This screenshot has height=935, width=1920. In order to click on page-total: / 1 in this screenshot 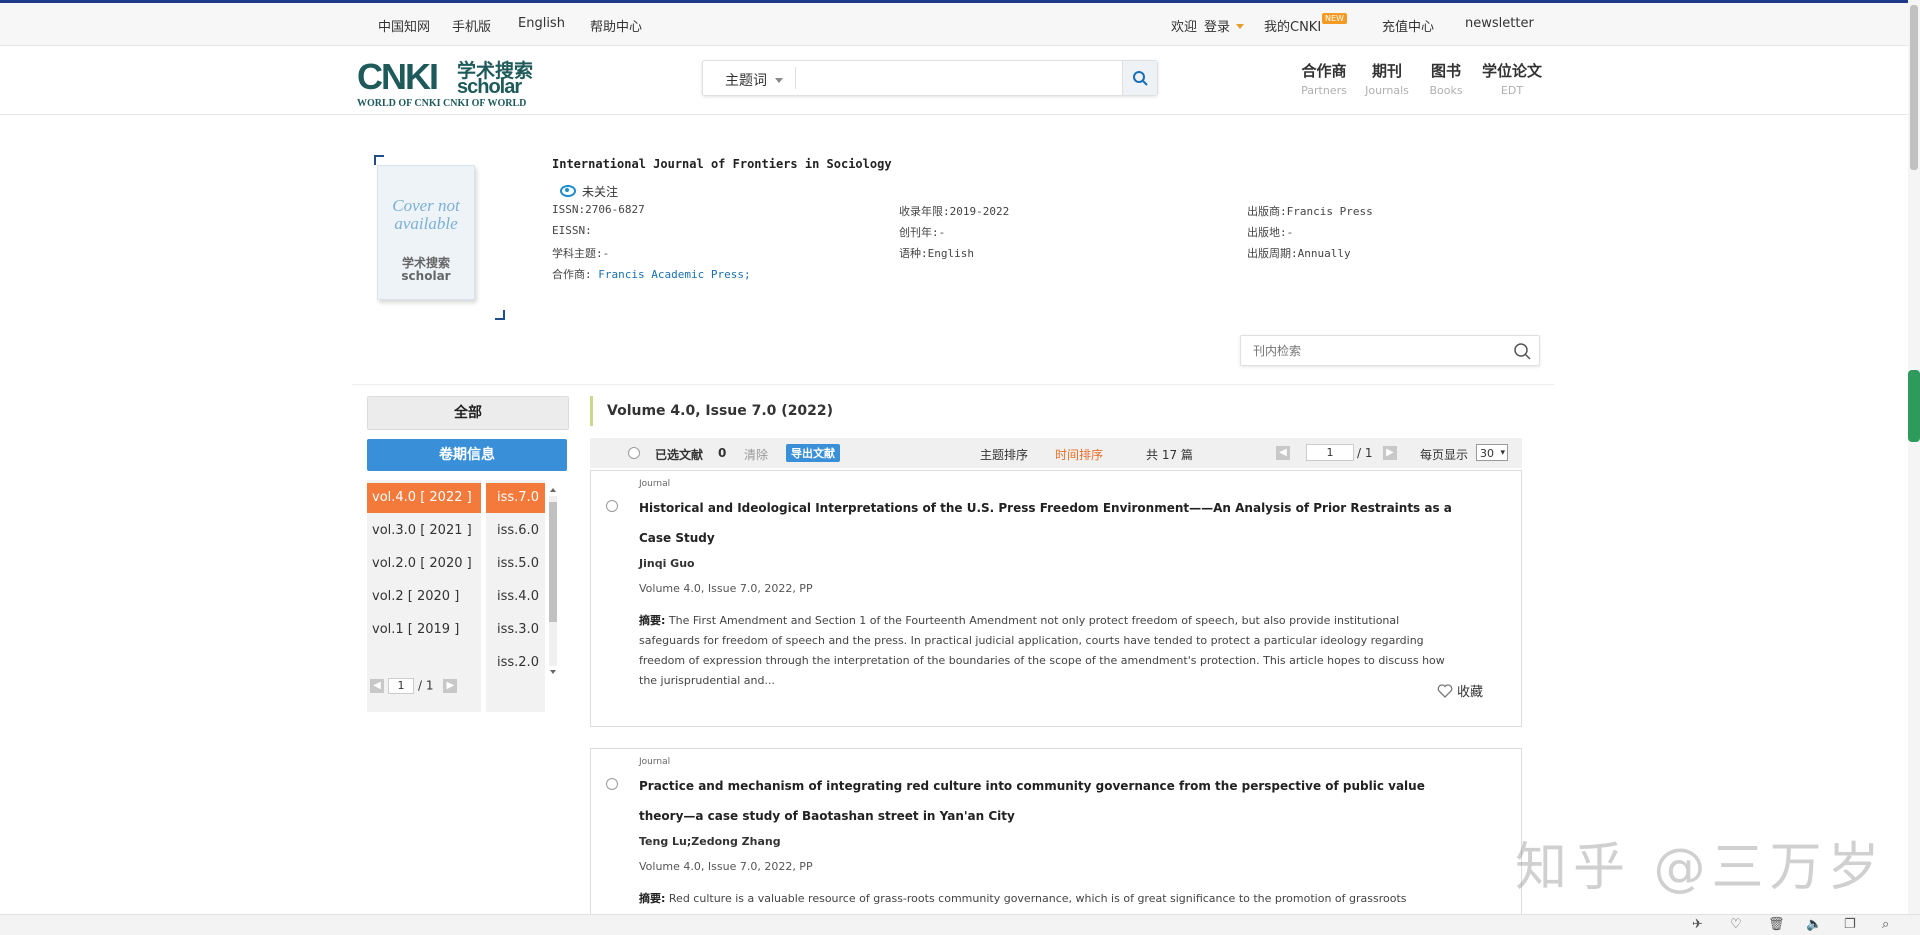, I will do `click(426, 685)`.